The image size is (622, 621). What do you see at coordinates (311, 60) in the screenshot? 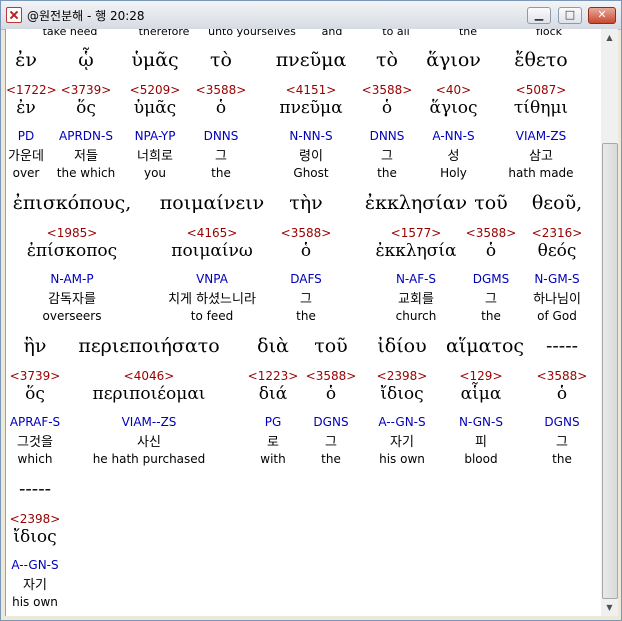
I see `word-greek: πνεῦμα` at bounding box center [311, 60].